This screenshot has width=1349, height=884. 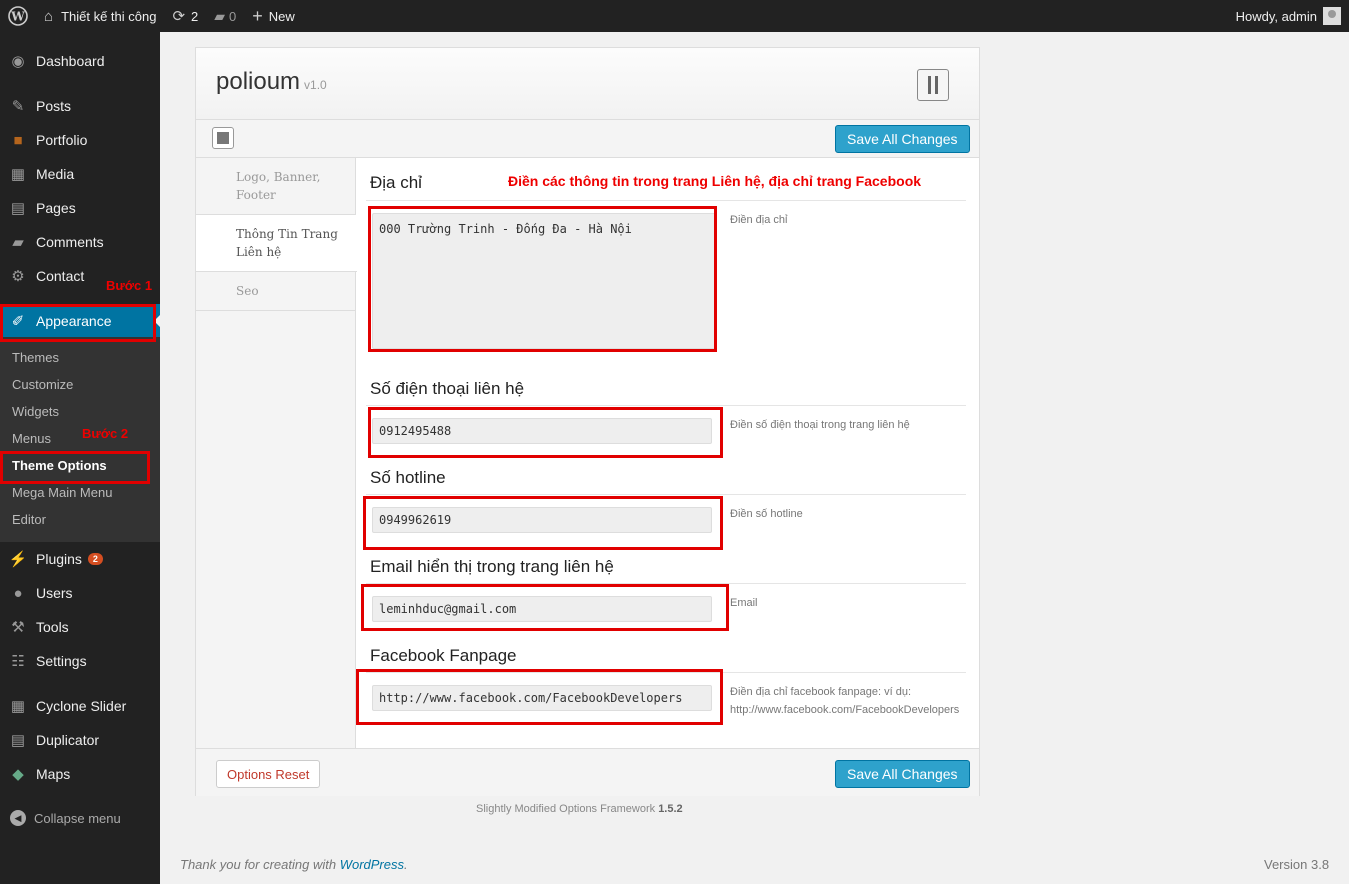 What do you see at coordinates (62, 492) in the screenshot?
I see `submenu-mega-main-menu: Mega Main Menu` at bounding box center [62, 492].